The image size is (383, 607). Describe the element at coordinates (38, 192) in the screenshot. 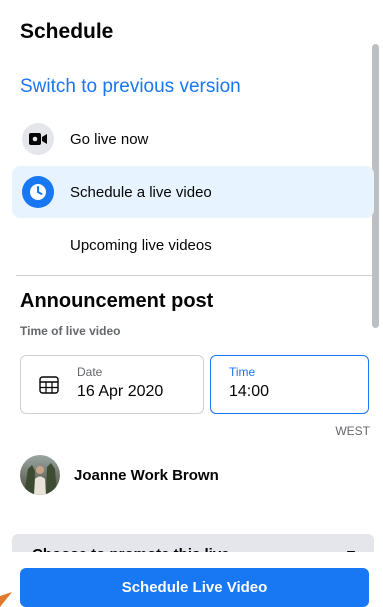

I see `clock-icon` at that location.